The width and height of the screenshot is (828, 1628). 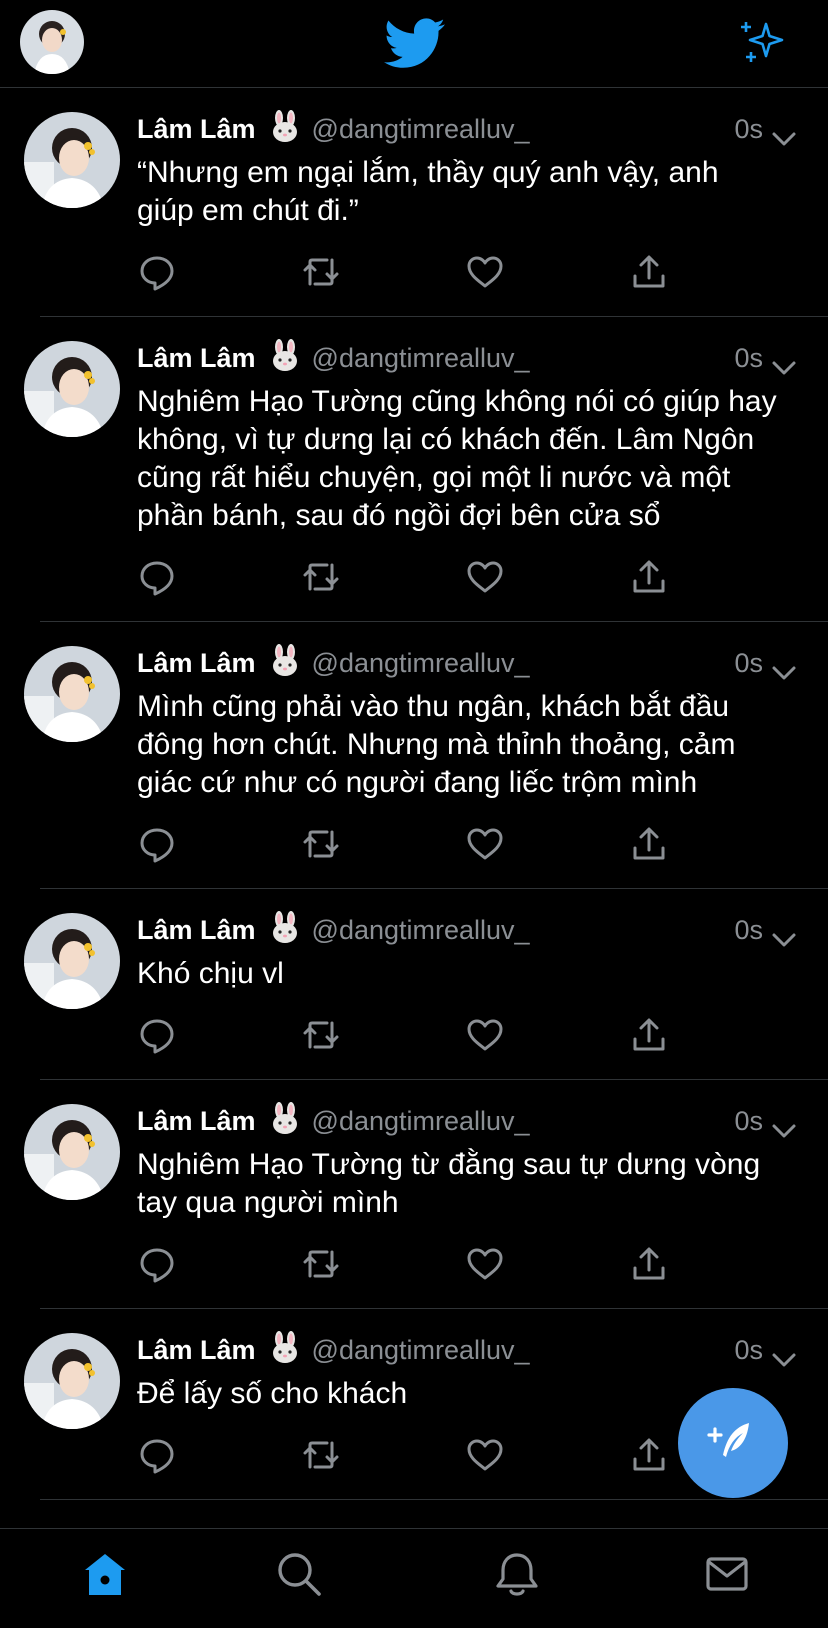 I want to click on search-icon, so click(x=299, y=1574).